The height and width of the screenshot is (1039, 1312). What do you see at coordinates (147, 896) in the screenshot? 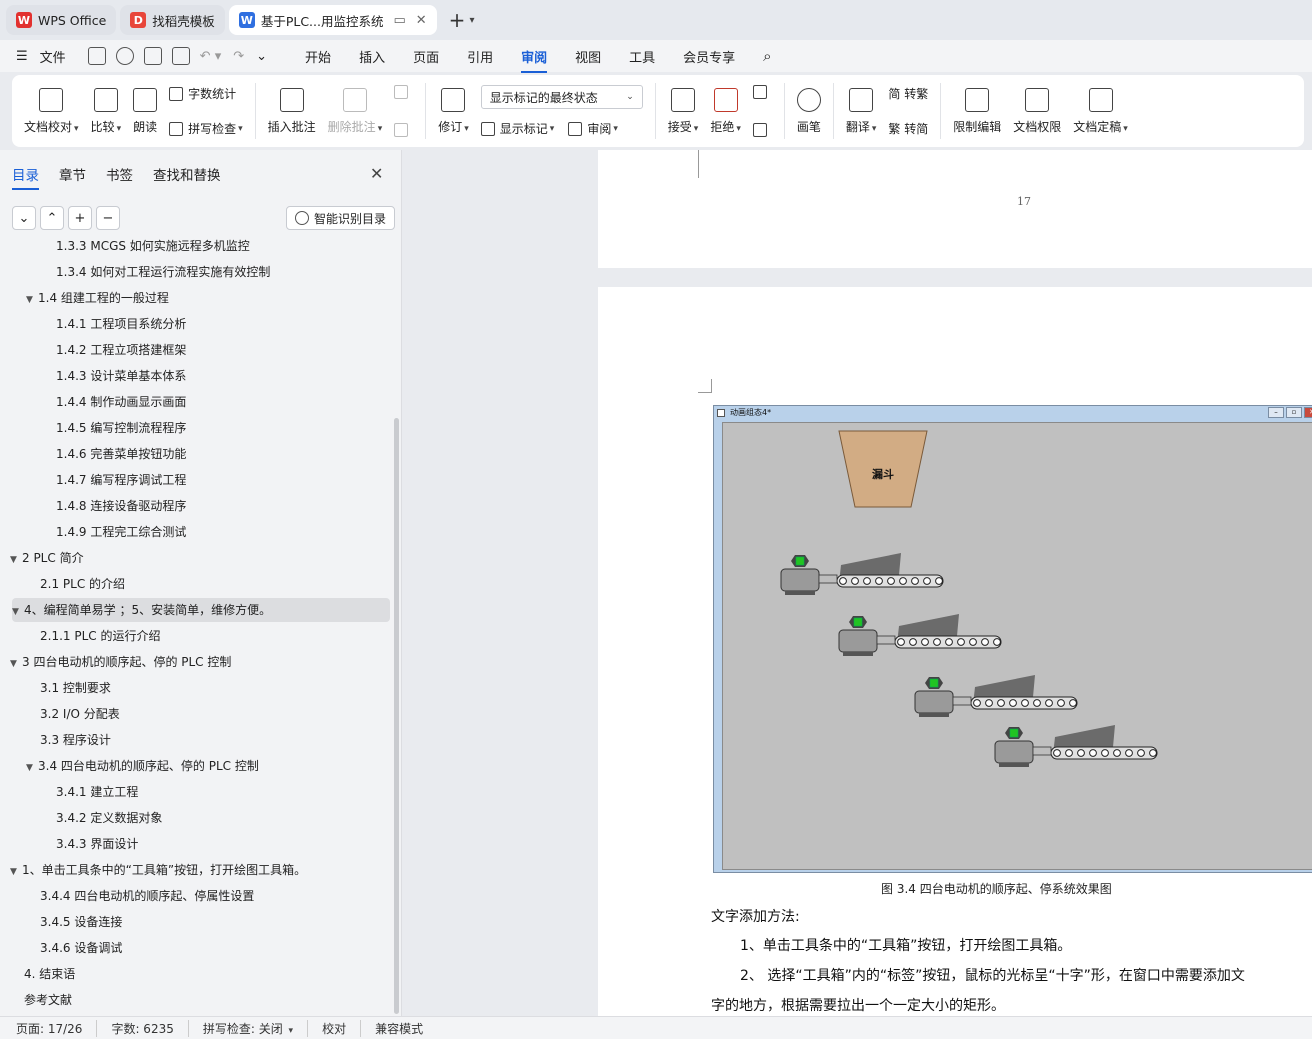
I see `toc-item: 3.4.4 四台电动机的顺序起、停属性设置` at bounding box center [147, 896].